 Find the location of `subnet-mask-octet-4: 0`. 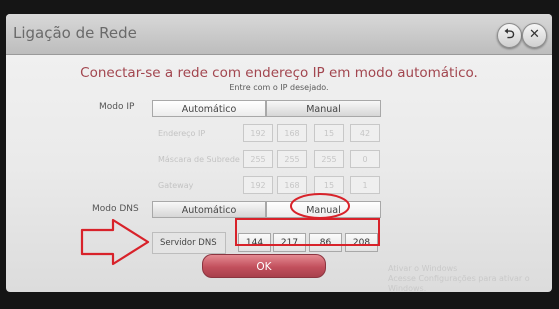

subnet-mask-octet-4: 0 is located at coordinates (365, 159).